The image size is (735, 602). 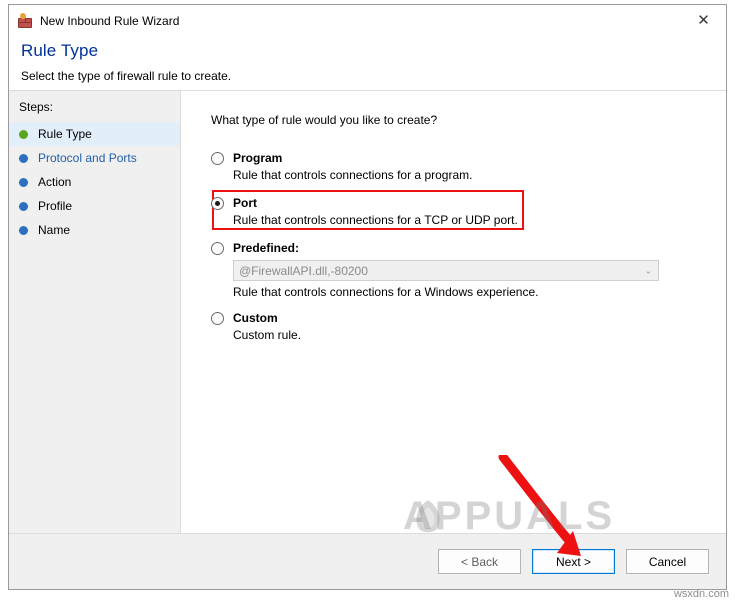 What do you see at coordinates (25, 21) in the screenshot?
I see `firewall-brick-icon` at bounding box center [25, 21].